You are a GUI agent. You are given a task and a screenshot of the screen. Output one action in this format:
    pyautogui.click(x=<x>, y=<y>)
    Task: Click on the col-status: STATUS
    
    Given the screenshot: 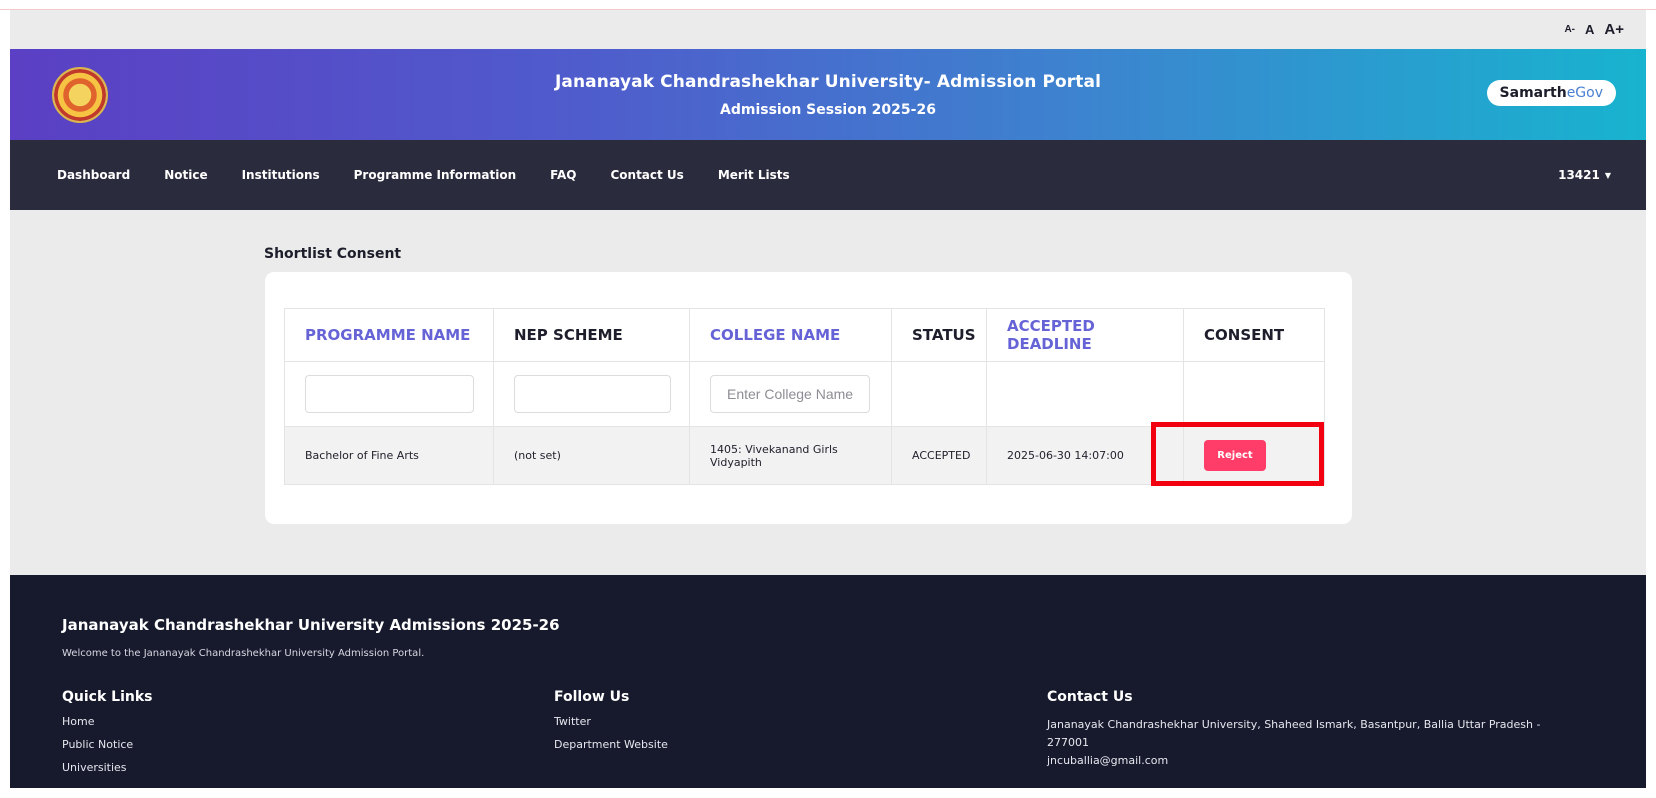 What is the action you would take?
    pyautogui.click(x=939, y=335)
    